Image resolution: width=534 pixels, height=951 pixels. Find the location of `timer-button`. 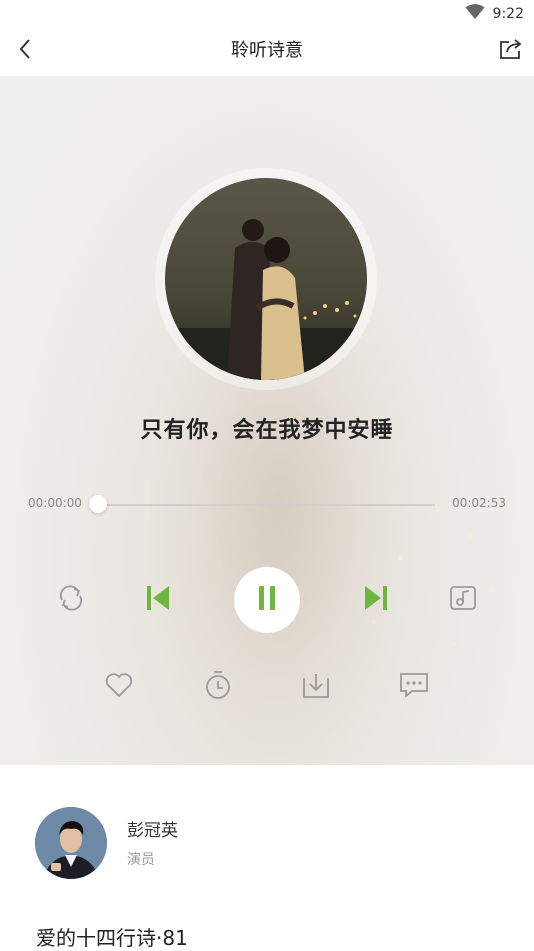

timer-button is located at coordinates (218, 687).